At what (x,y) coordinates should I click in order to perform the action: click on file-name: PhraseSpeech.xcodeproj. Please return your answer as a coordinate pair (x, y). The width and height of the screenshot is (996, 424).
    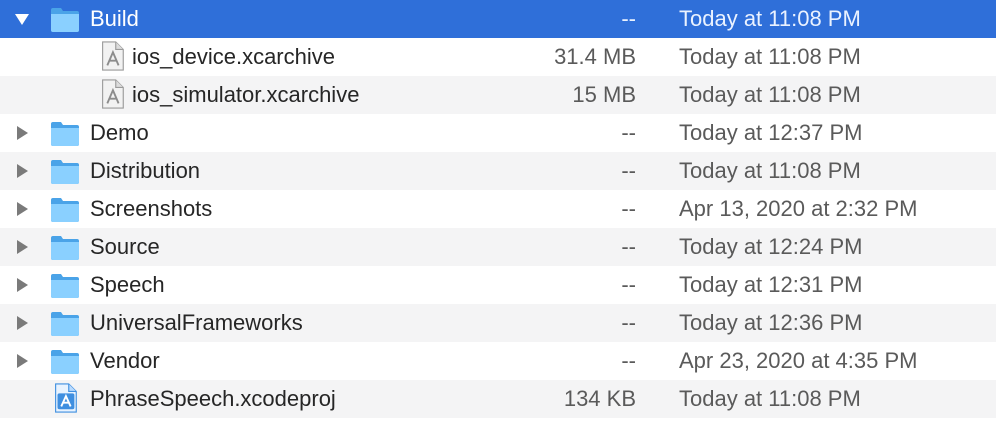
    Looking at the image, I should click on (213, 398).